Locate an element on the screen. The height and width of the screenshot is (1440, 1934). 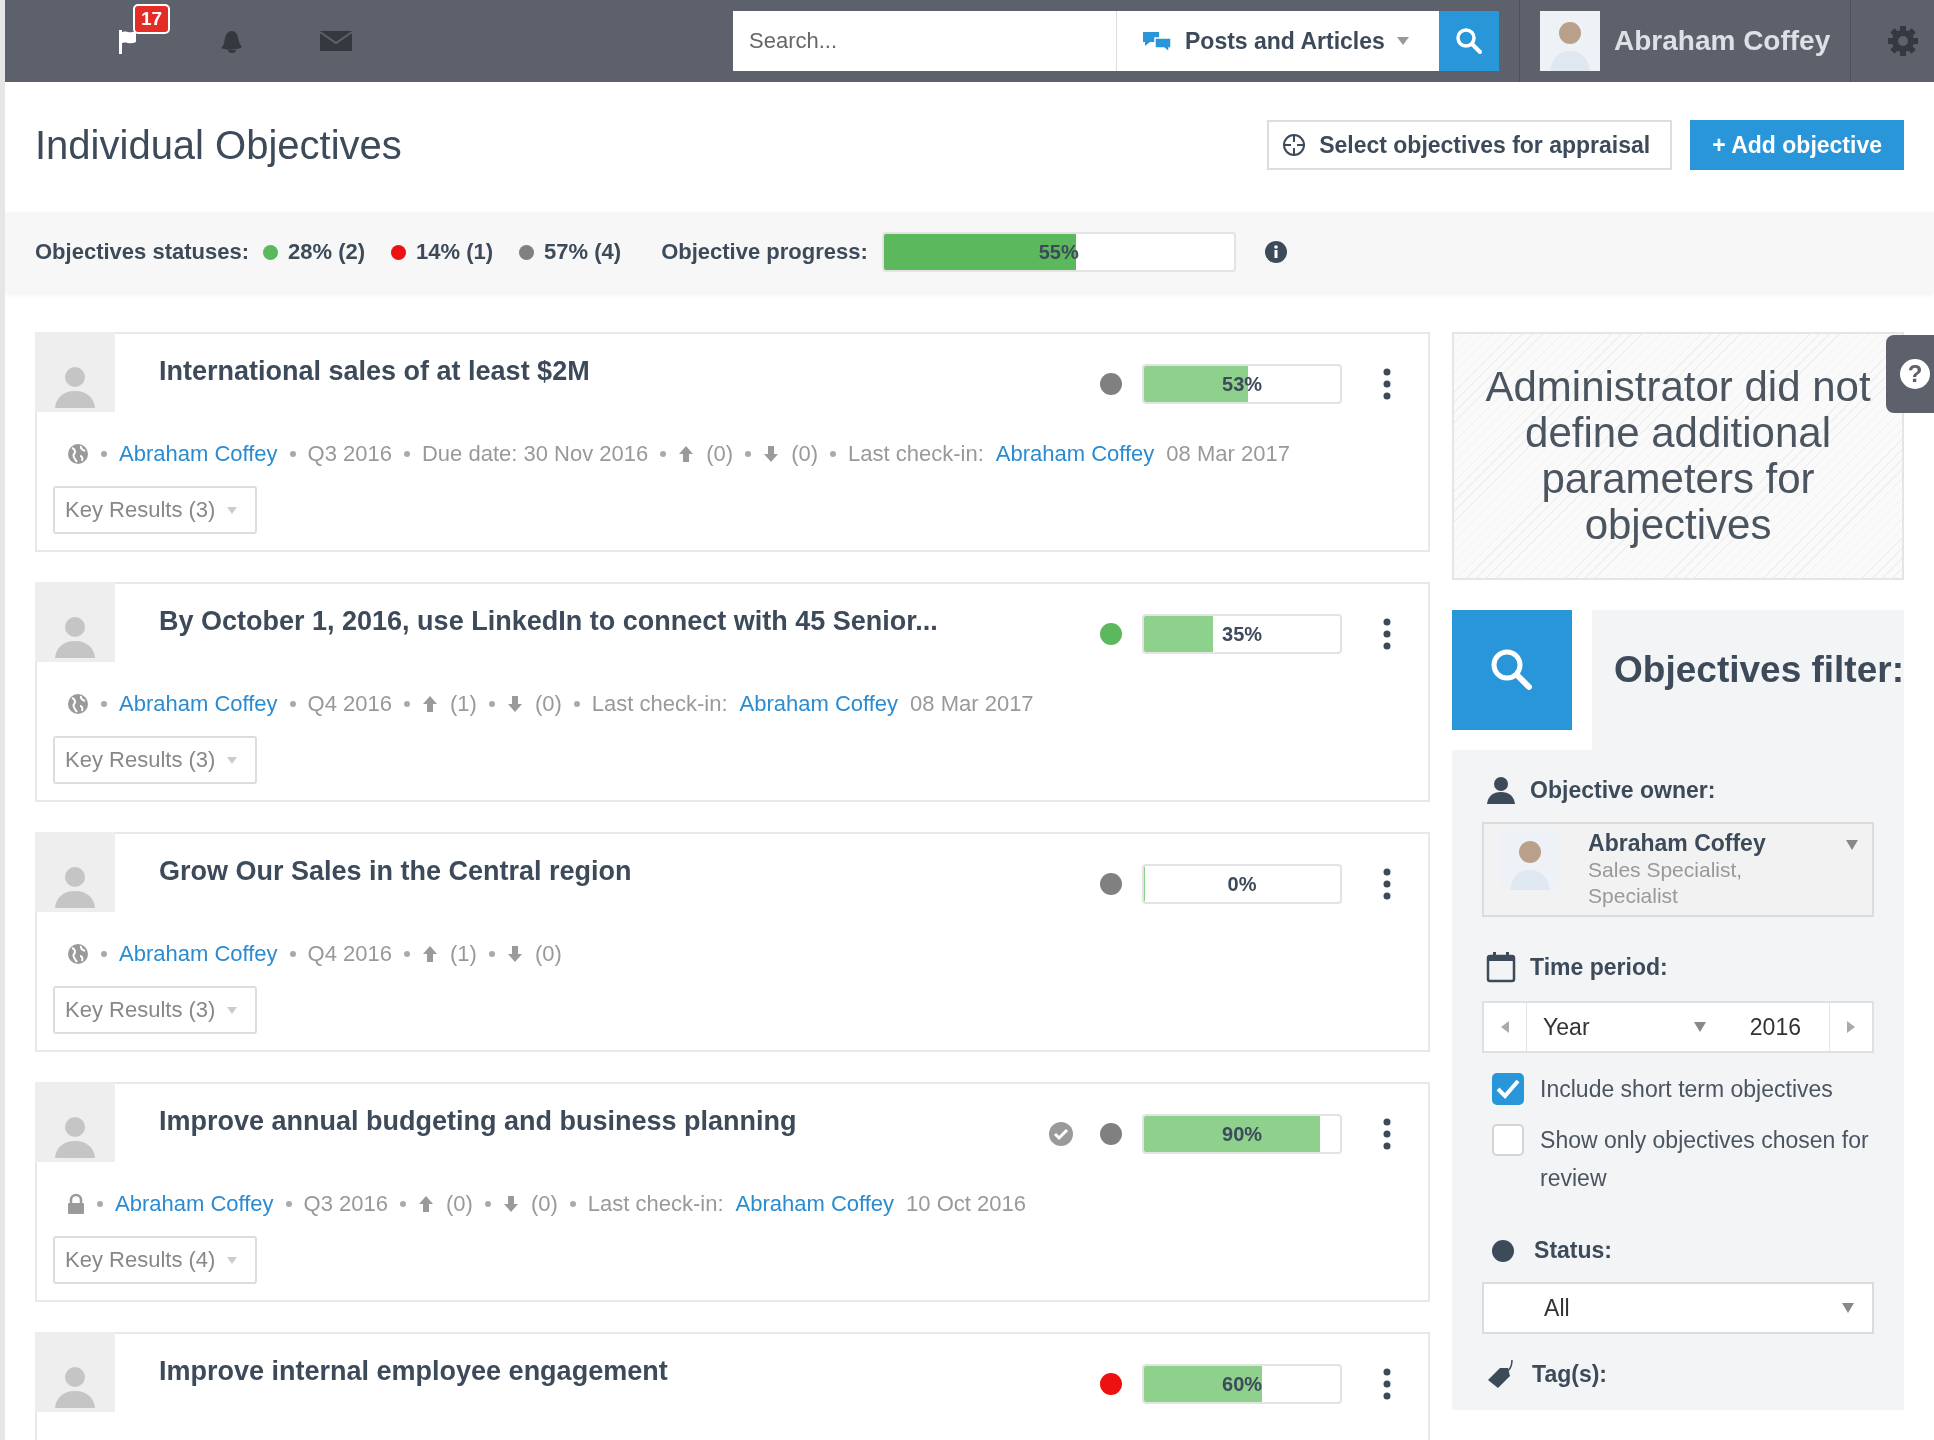
calendar-icon is located at coordinates (1501, 967).